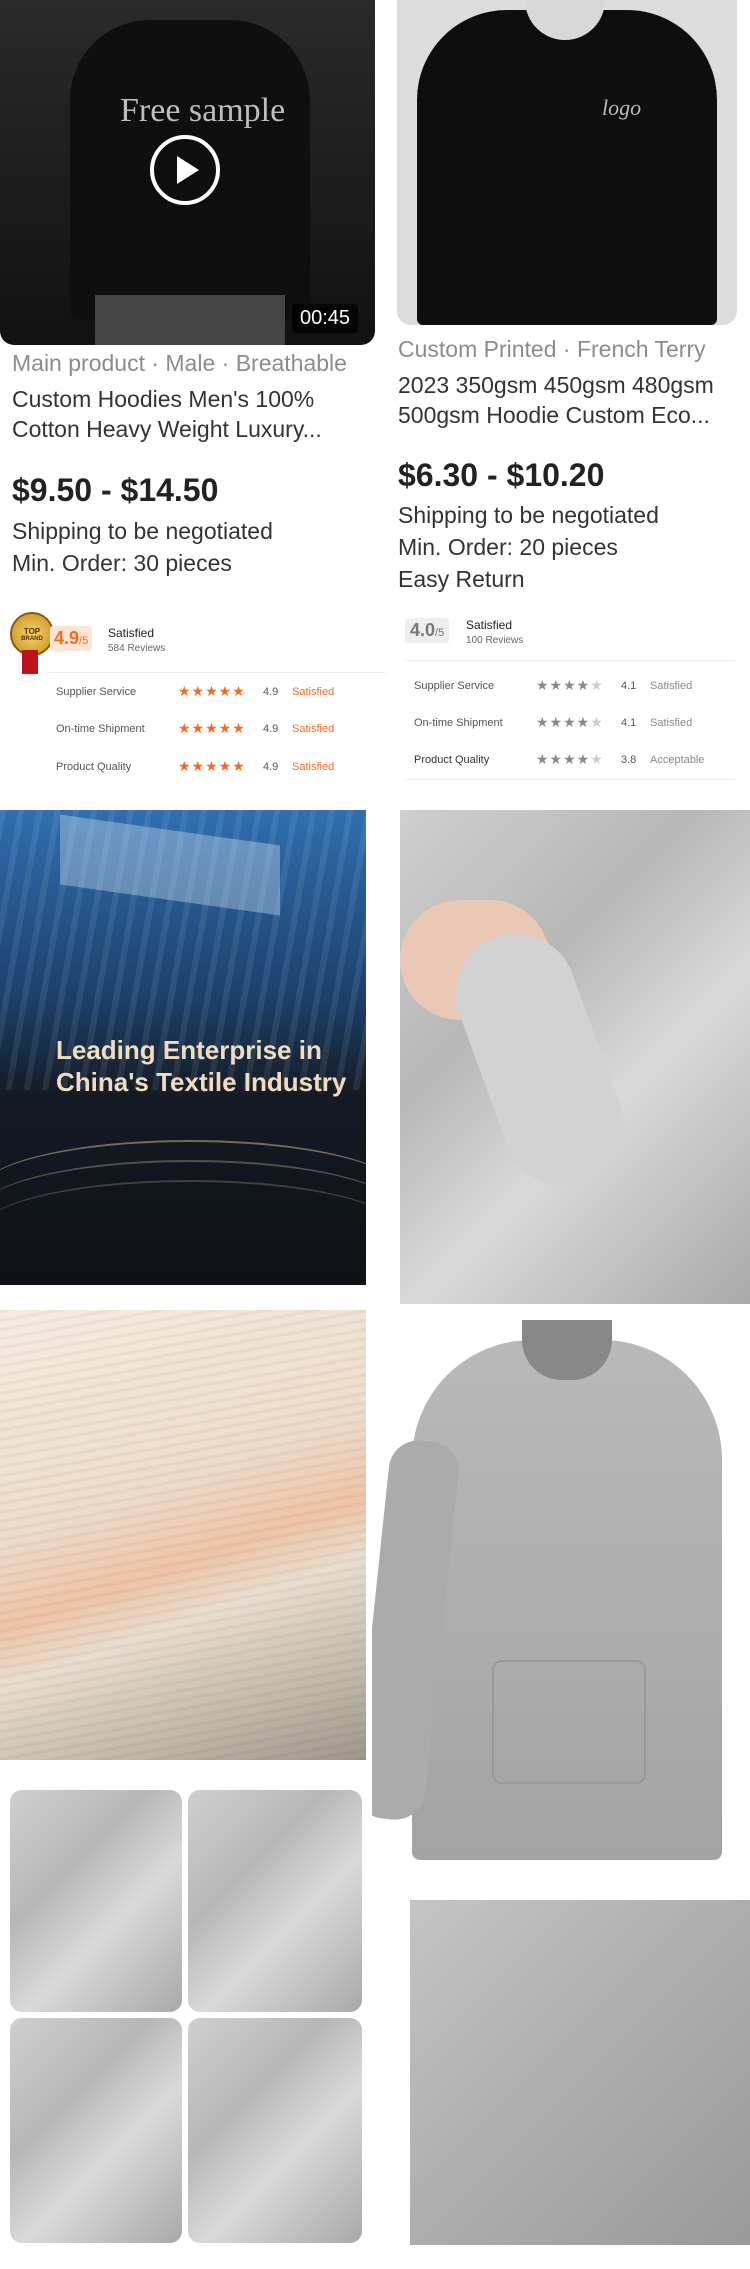 The width and height of the screenshot is (750, 2269). Describe the element at coordinates (552, 349) in the screenshot. I see `right-product-tags: Custom Printed · French Terry` at that location.